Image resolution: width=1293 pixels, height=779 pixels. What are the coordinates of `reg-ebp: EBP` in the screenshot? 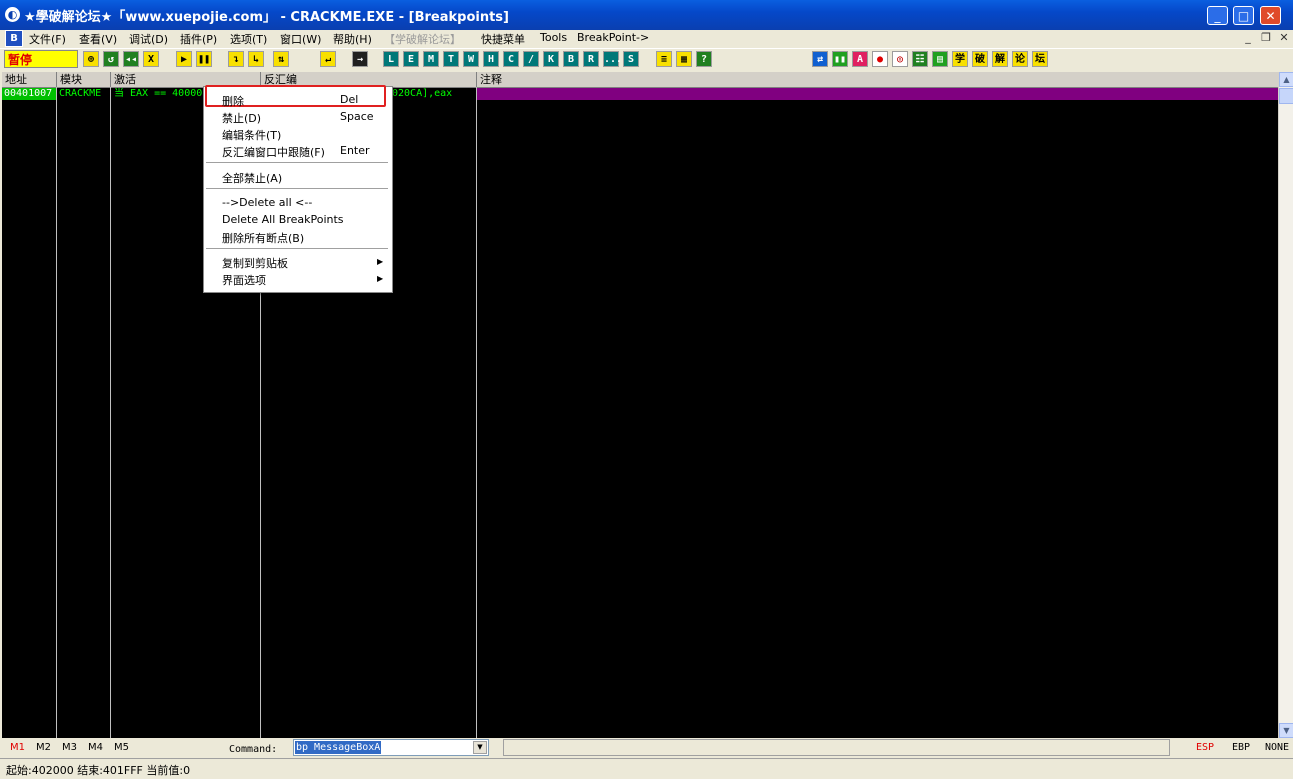 It's located at (1241, 747).